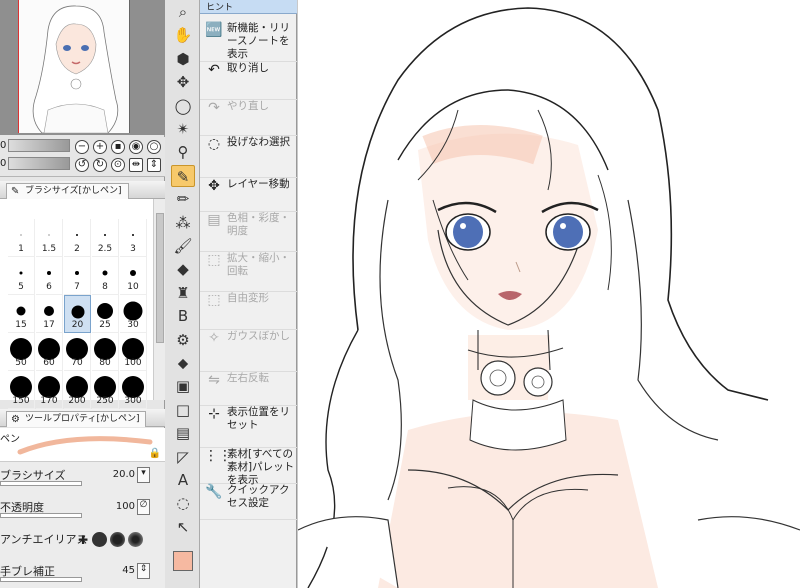 The image size is (800, 588). What do you see at coordinates (248, 311) in the screenshot?
I see `command-free-transform: ⬚ 自由変形` at bounding box center [248, 311].